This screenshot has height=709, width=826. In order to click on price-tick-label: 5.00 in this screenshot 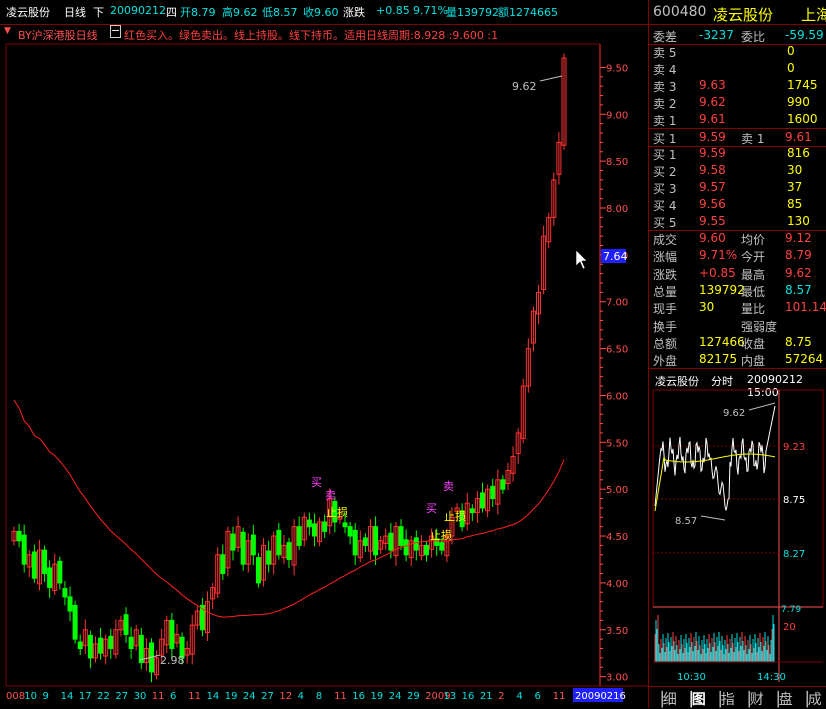, I will do `click(617, 490)`.